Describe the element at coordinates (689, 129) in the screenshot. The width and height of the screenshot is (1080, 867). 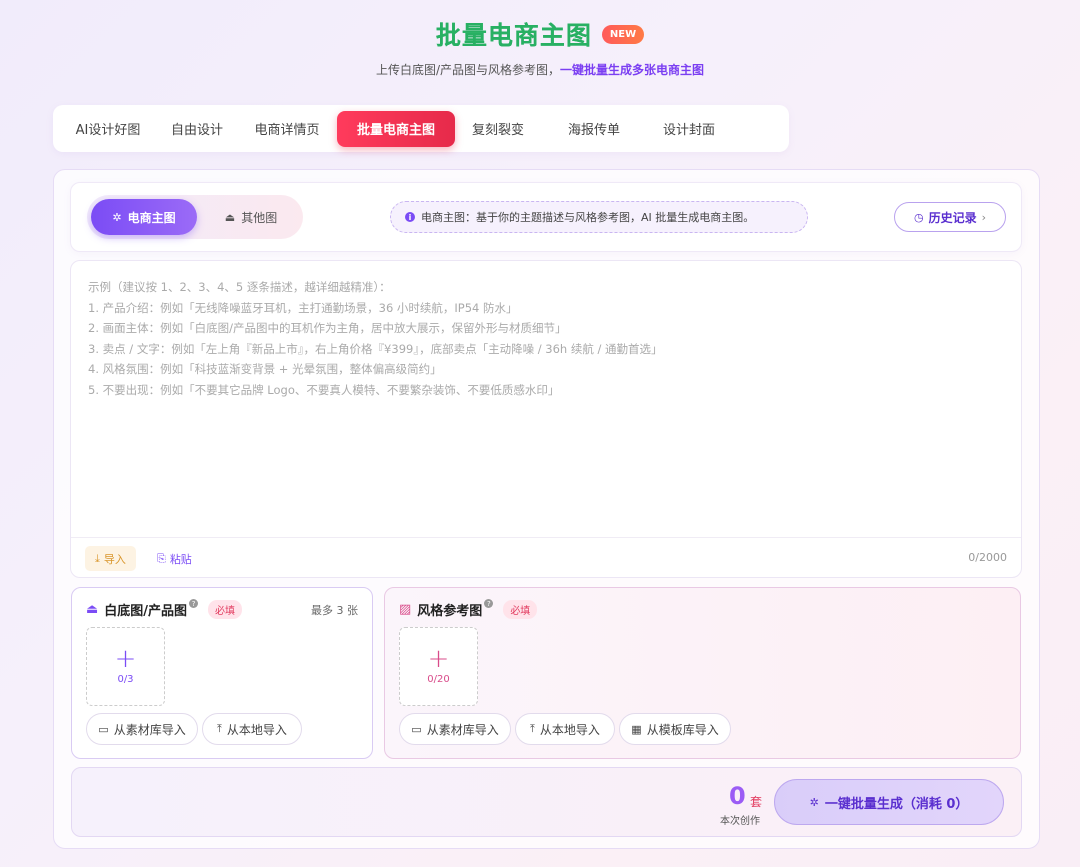
I see `tab-cover: 设计封面` at that location.